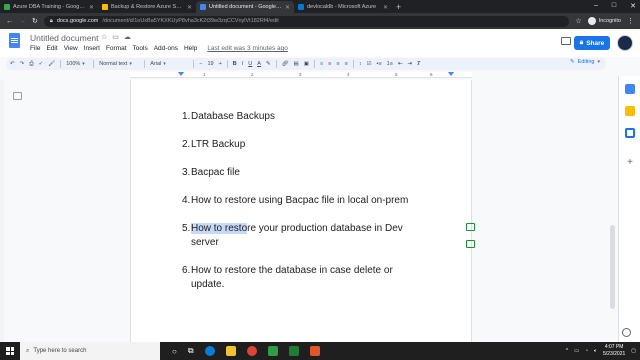 The height and width of the screenshot is (360, 640). What do you see at coordinates (116, 48) in the screenshot?
I see `menu-format: Format` at bounding box center [116, 48].